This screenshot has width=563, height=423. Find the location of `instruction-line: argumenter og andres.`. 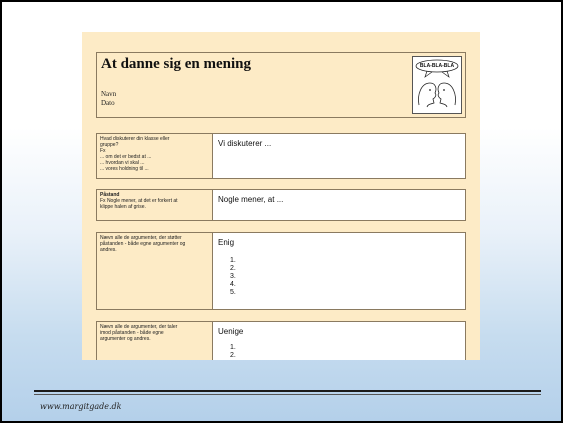

instruction-line: argumenter og andres. is located at coordinates (125, 339).